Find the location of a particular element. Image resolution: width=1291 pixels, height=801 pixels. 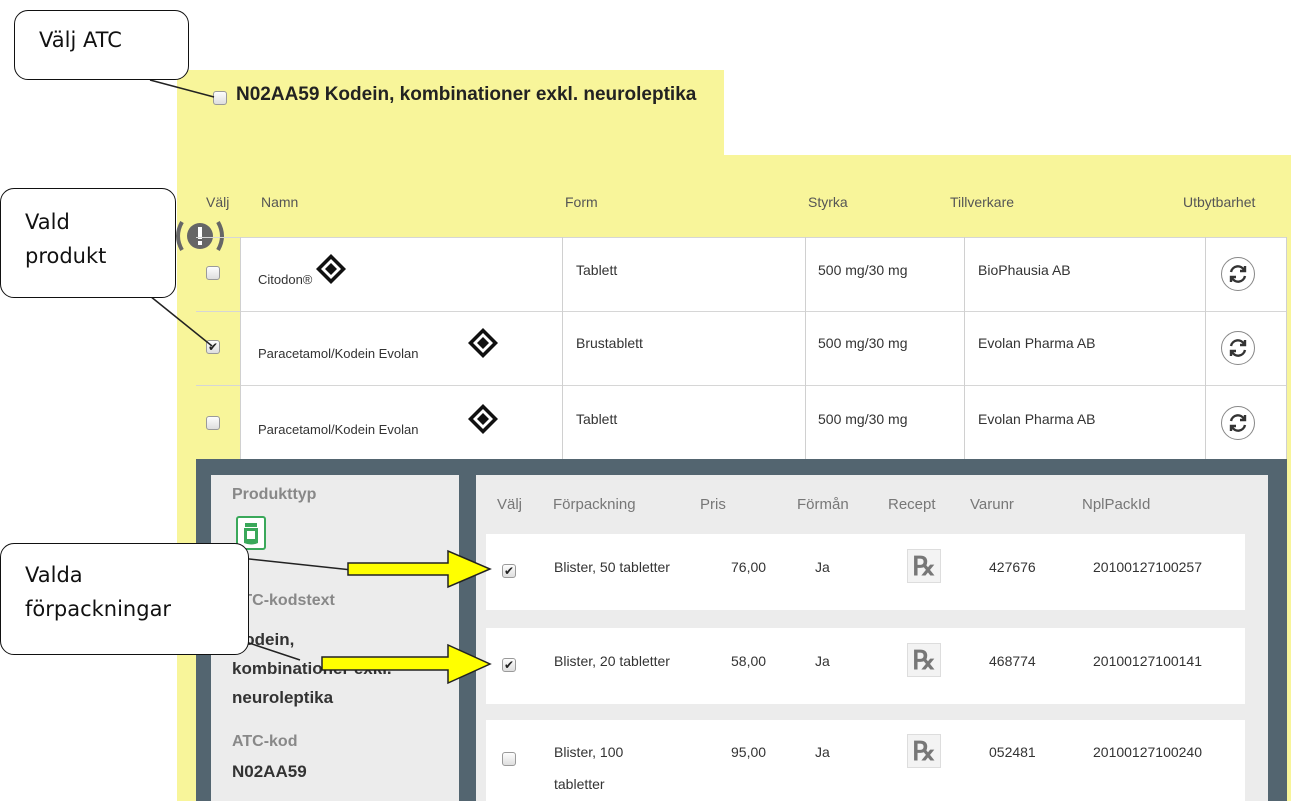

callout-text: produkt is located at coordinates (66, 256).